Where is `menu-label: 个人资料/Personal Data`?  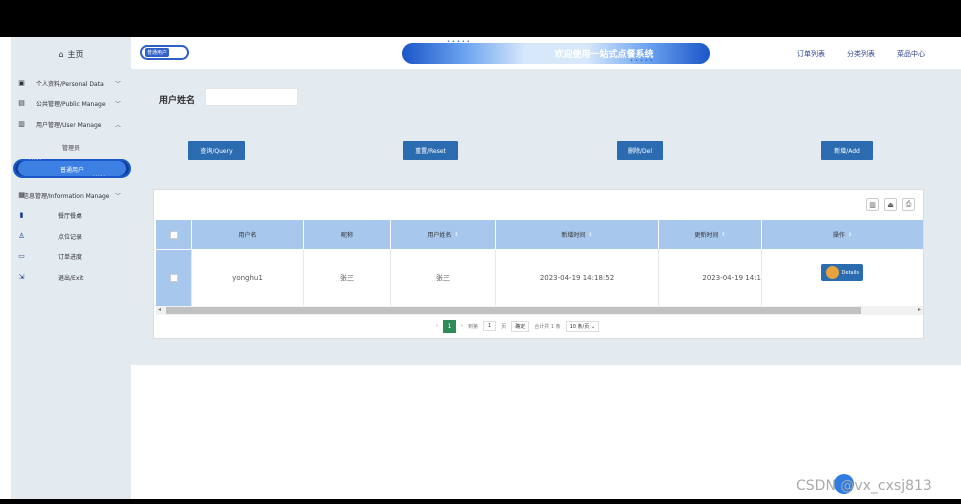 menu-label: 个人资料/Personal Data is located at coordinates (70, 84).